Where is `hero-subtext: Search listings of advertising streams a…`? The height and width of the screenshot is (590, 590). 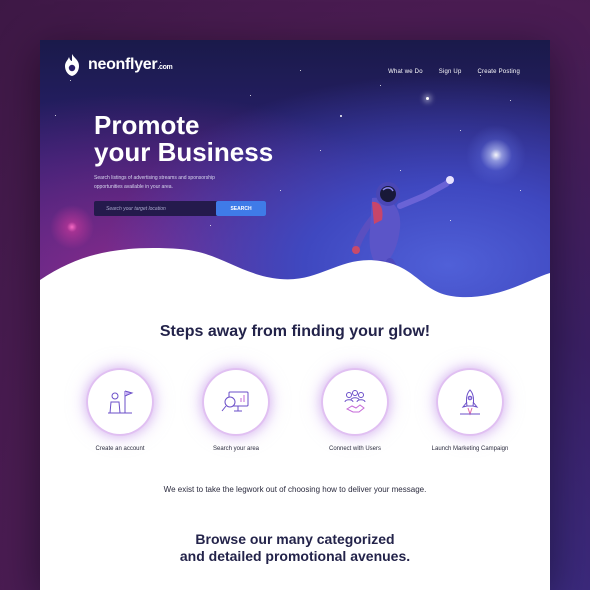 hero-subtext: Search listings of advertising streams a… is located at coordinates (154, 182).